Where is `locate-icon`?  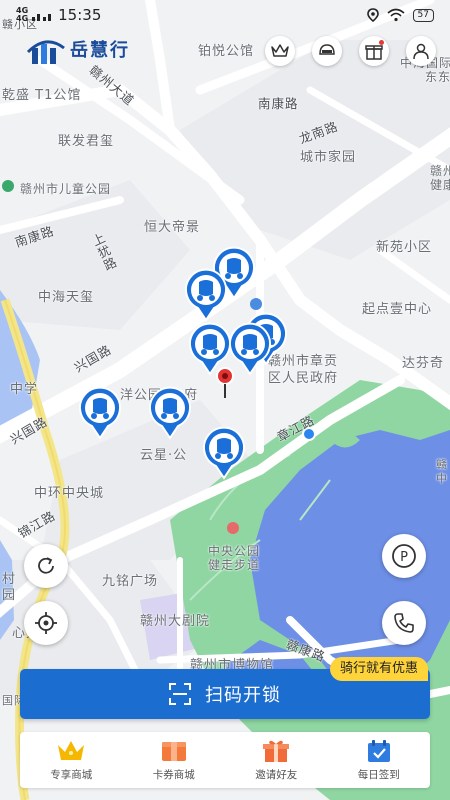 locate-icon is located at coordinates (46, 623).